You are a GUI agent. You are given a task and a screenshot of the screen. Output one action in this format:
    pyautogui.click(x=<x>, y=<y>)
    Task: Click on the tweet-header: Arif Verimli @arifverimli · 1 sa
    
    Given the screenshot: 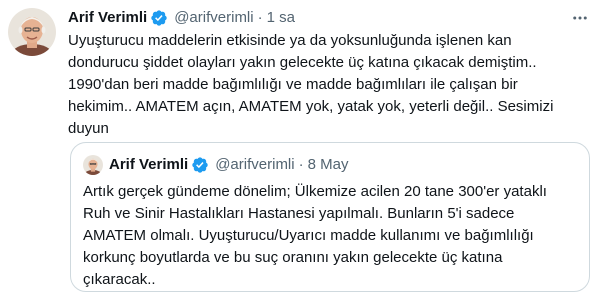 What is the action you would take?
    pyautogui.click(x=181, y=18)
    